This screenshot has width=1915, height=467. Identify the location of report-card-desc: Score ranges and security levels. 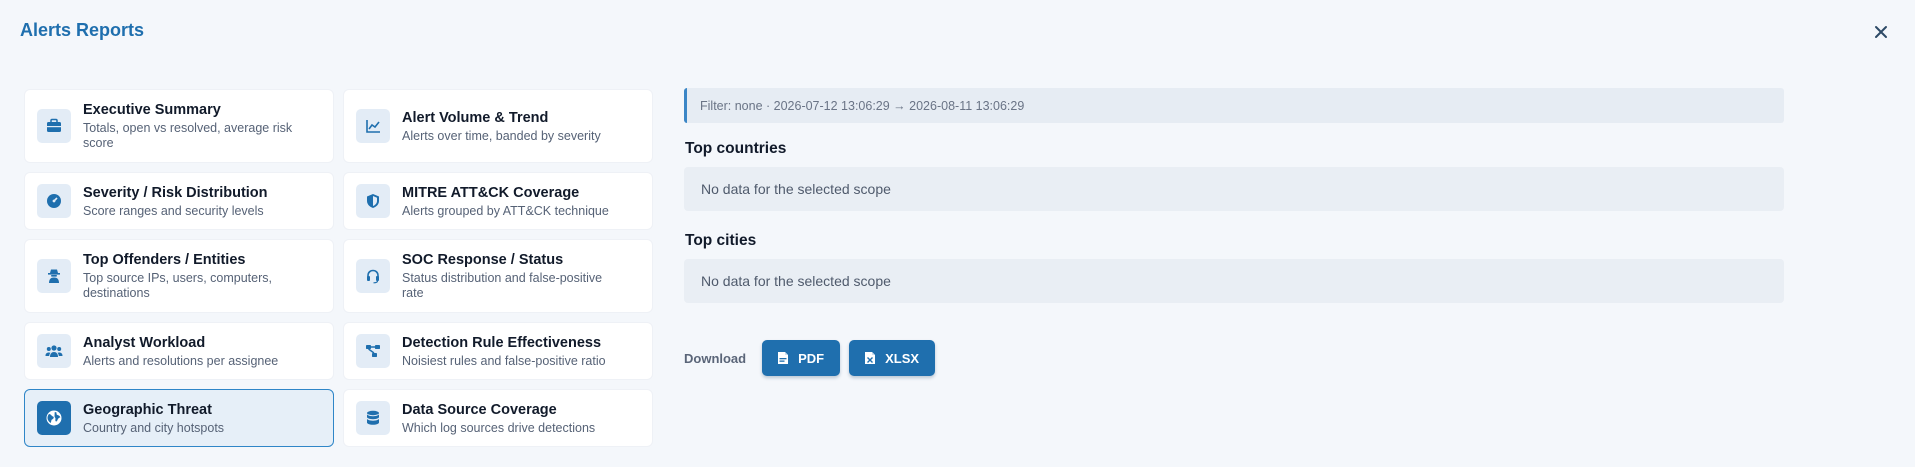
(173, 210).